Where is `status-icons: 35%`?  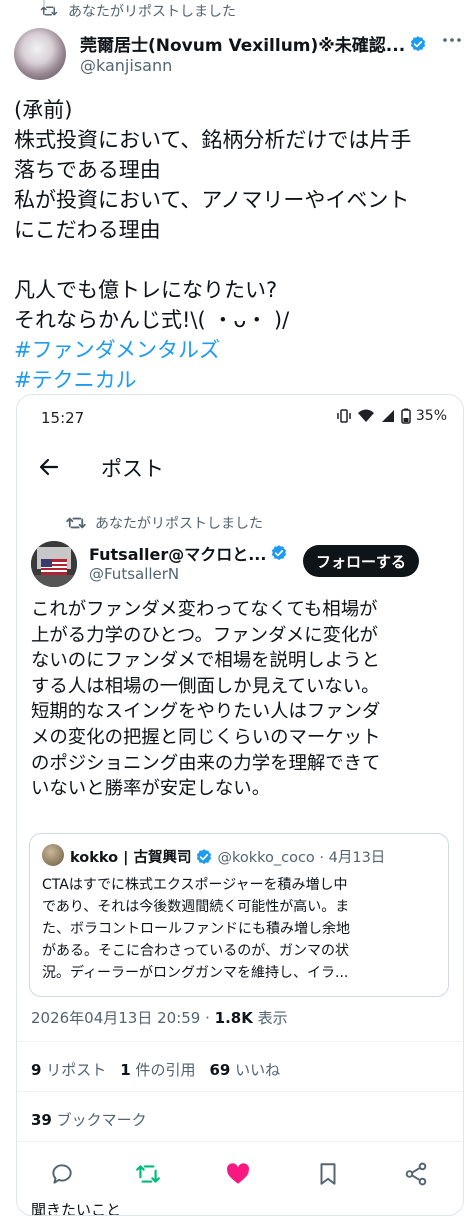 status-icons: 35% is located at coordinates (391, 416).